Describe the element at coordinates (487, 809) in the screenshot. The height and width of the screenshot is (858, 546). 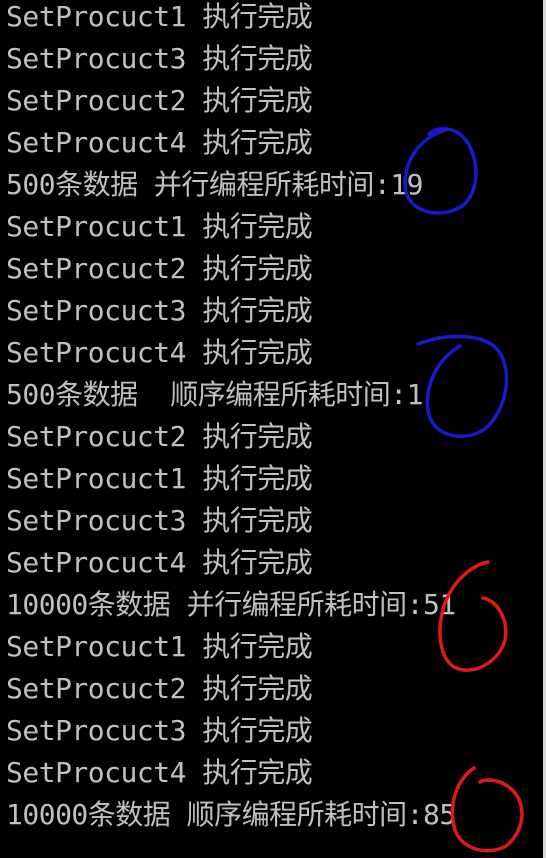
I see `red-annotation-circle` at that location.